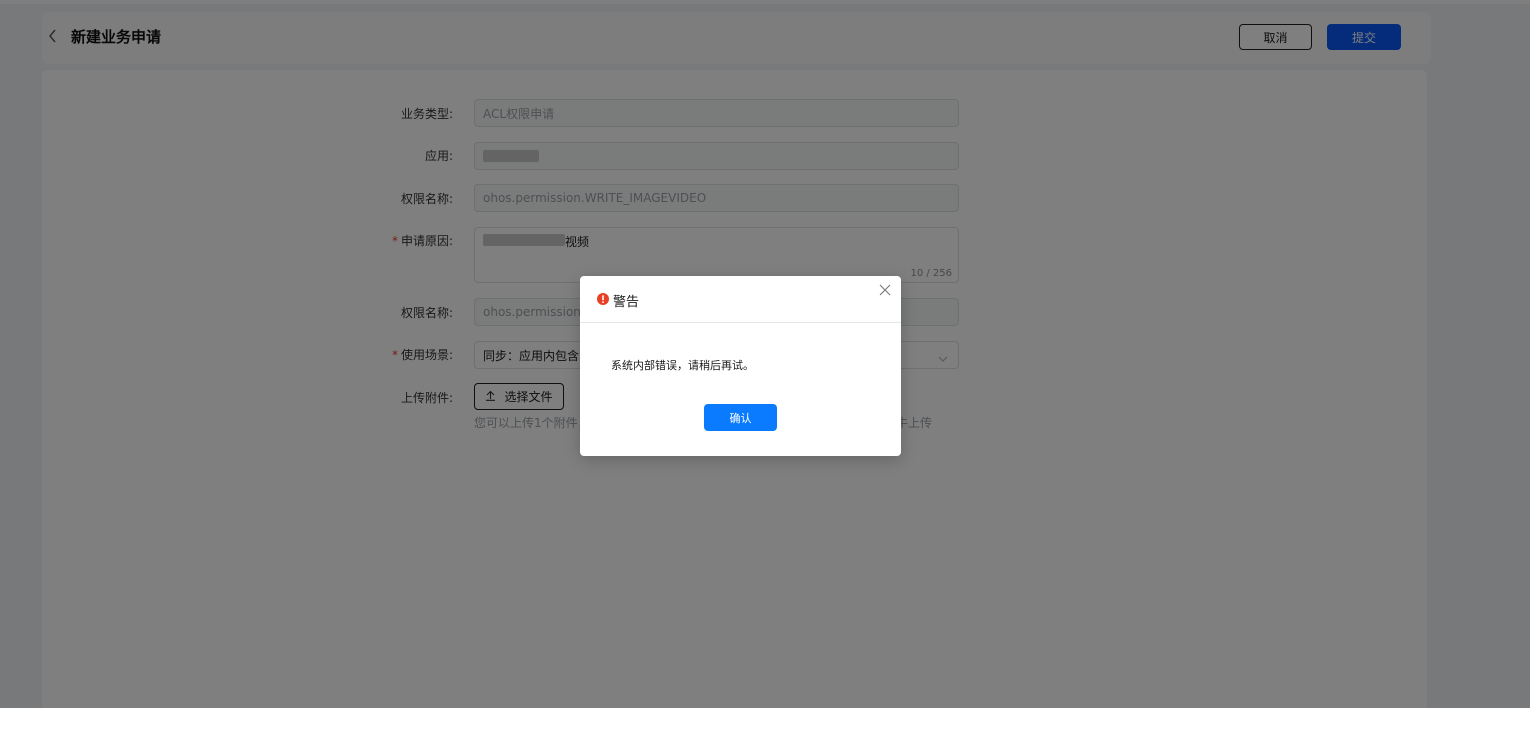 This screenshot has width=1530, height=730. What do you see at coordinates (740, 417) in the screenshot?
I see `confirm-button: 确认` at bounding box center [740, 417].